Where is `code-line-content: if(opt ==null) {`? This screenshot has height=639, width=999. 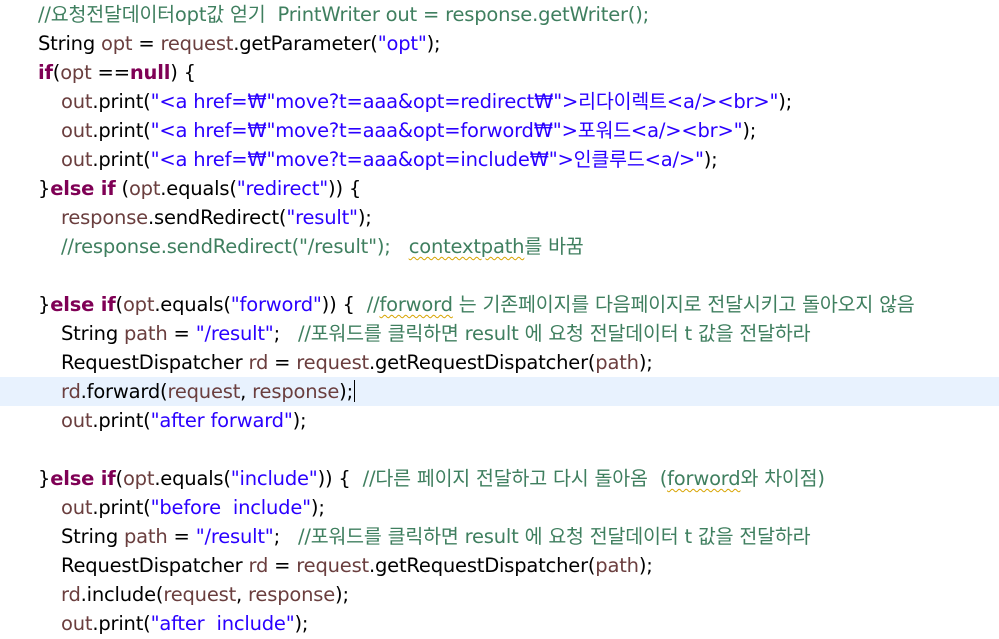 code-line-content: if(opt ==null) { is located at coordinates (117, 72).